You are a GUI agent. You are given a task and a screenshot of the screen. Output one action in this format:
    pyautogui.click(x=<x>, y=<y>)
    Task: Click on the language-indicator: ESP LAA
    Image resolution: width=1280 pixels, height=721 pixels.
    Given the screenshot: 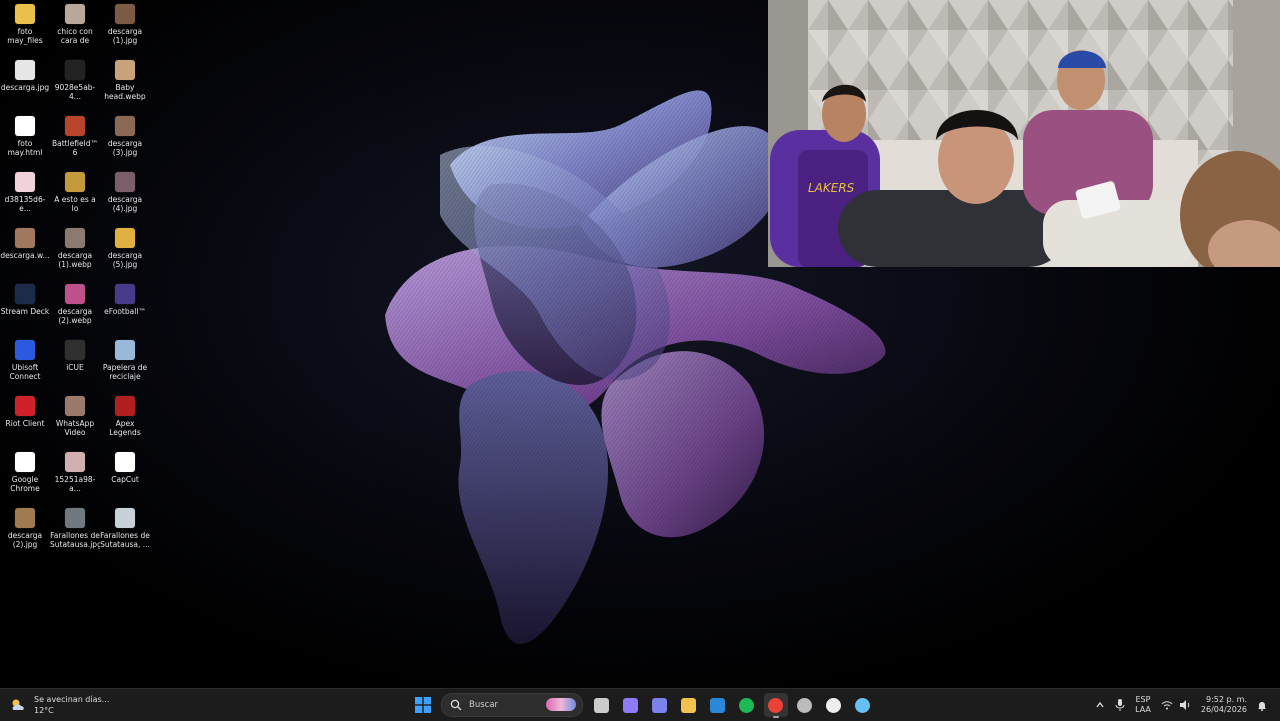 What is the action you would take?
    pyautogui.click(x=1143, y=705)
    